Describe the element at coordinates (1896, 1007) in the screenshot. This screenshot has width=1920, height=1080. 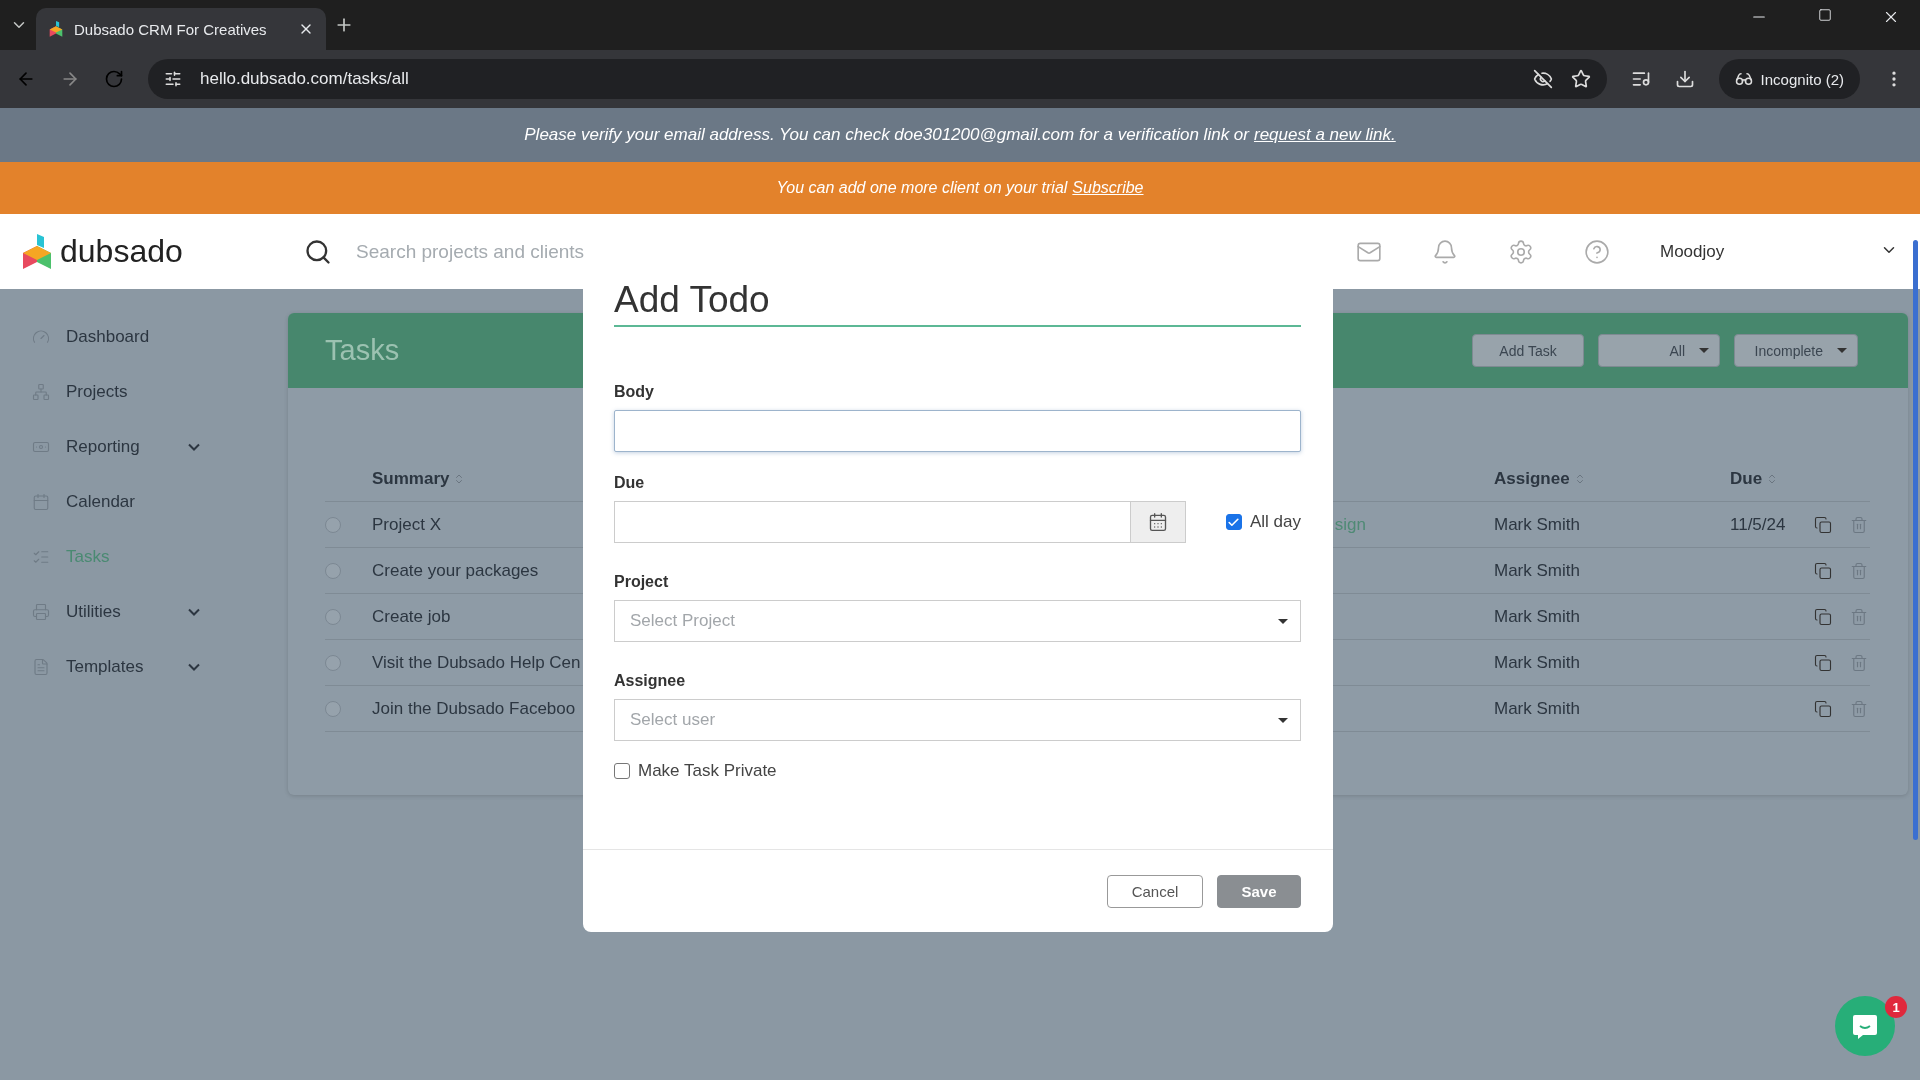
I see `notification-badge: 1` at that location.